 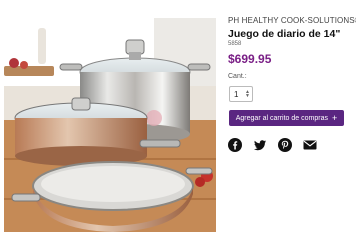 I want to click on product-title: Juego de diario de 14", so click(x=284, y=34).